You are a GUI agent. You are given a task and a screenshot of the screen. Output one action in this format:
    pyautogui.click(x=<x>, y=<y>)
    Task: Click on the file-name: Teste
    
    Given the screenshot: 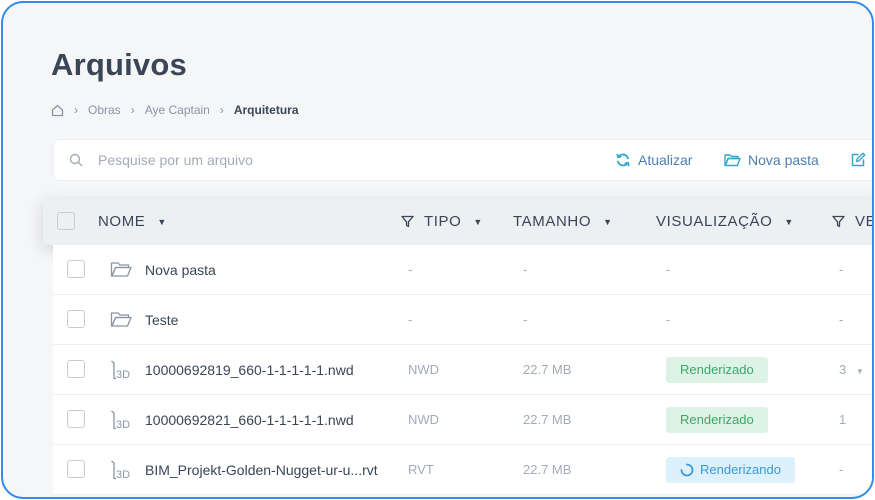 What is the action you would take?
    pyautogui.click(x=161, y=320)
    